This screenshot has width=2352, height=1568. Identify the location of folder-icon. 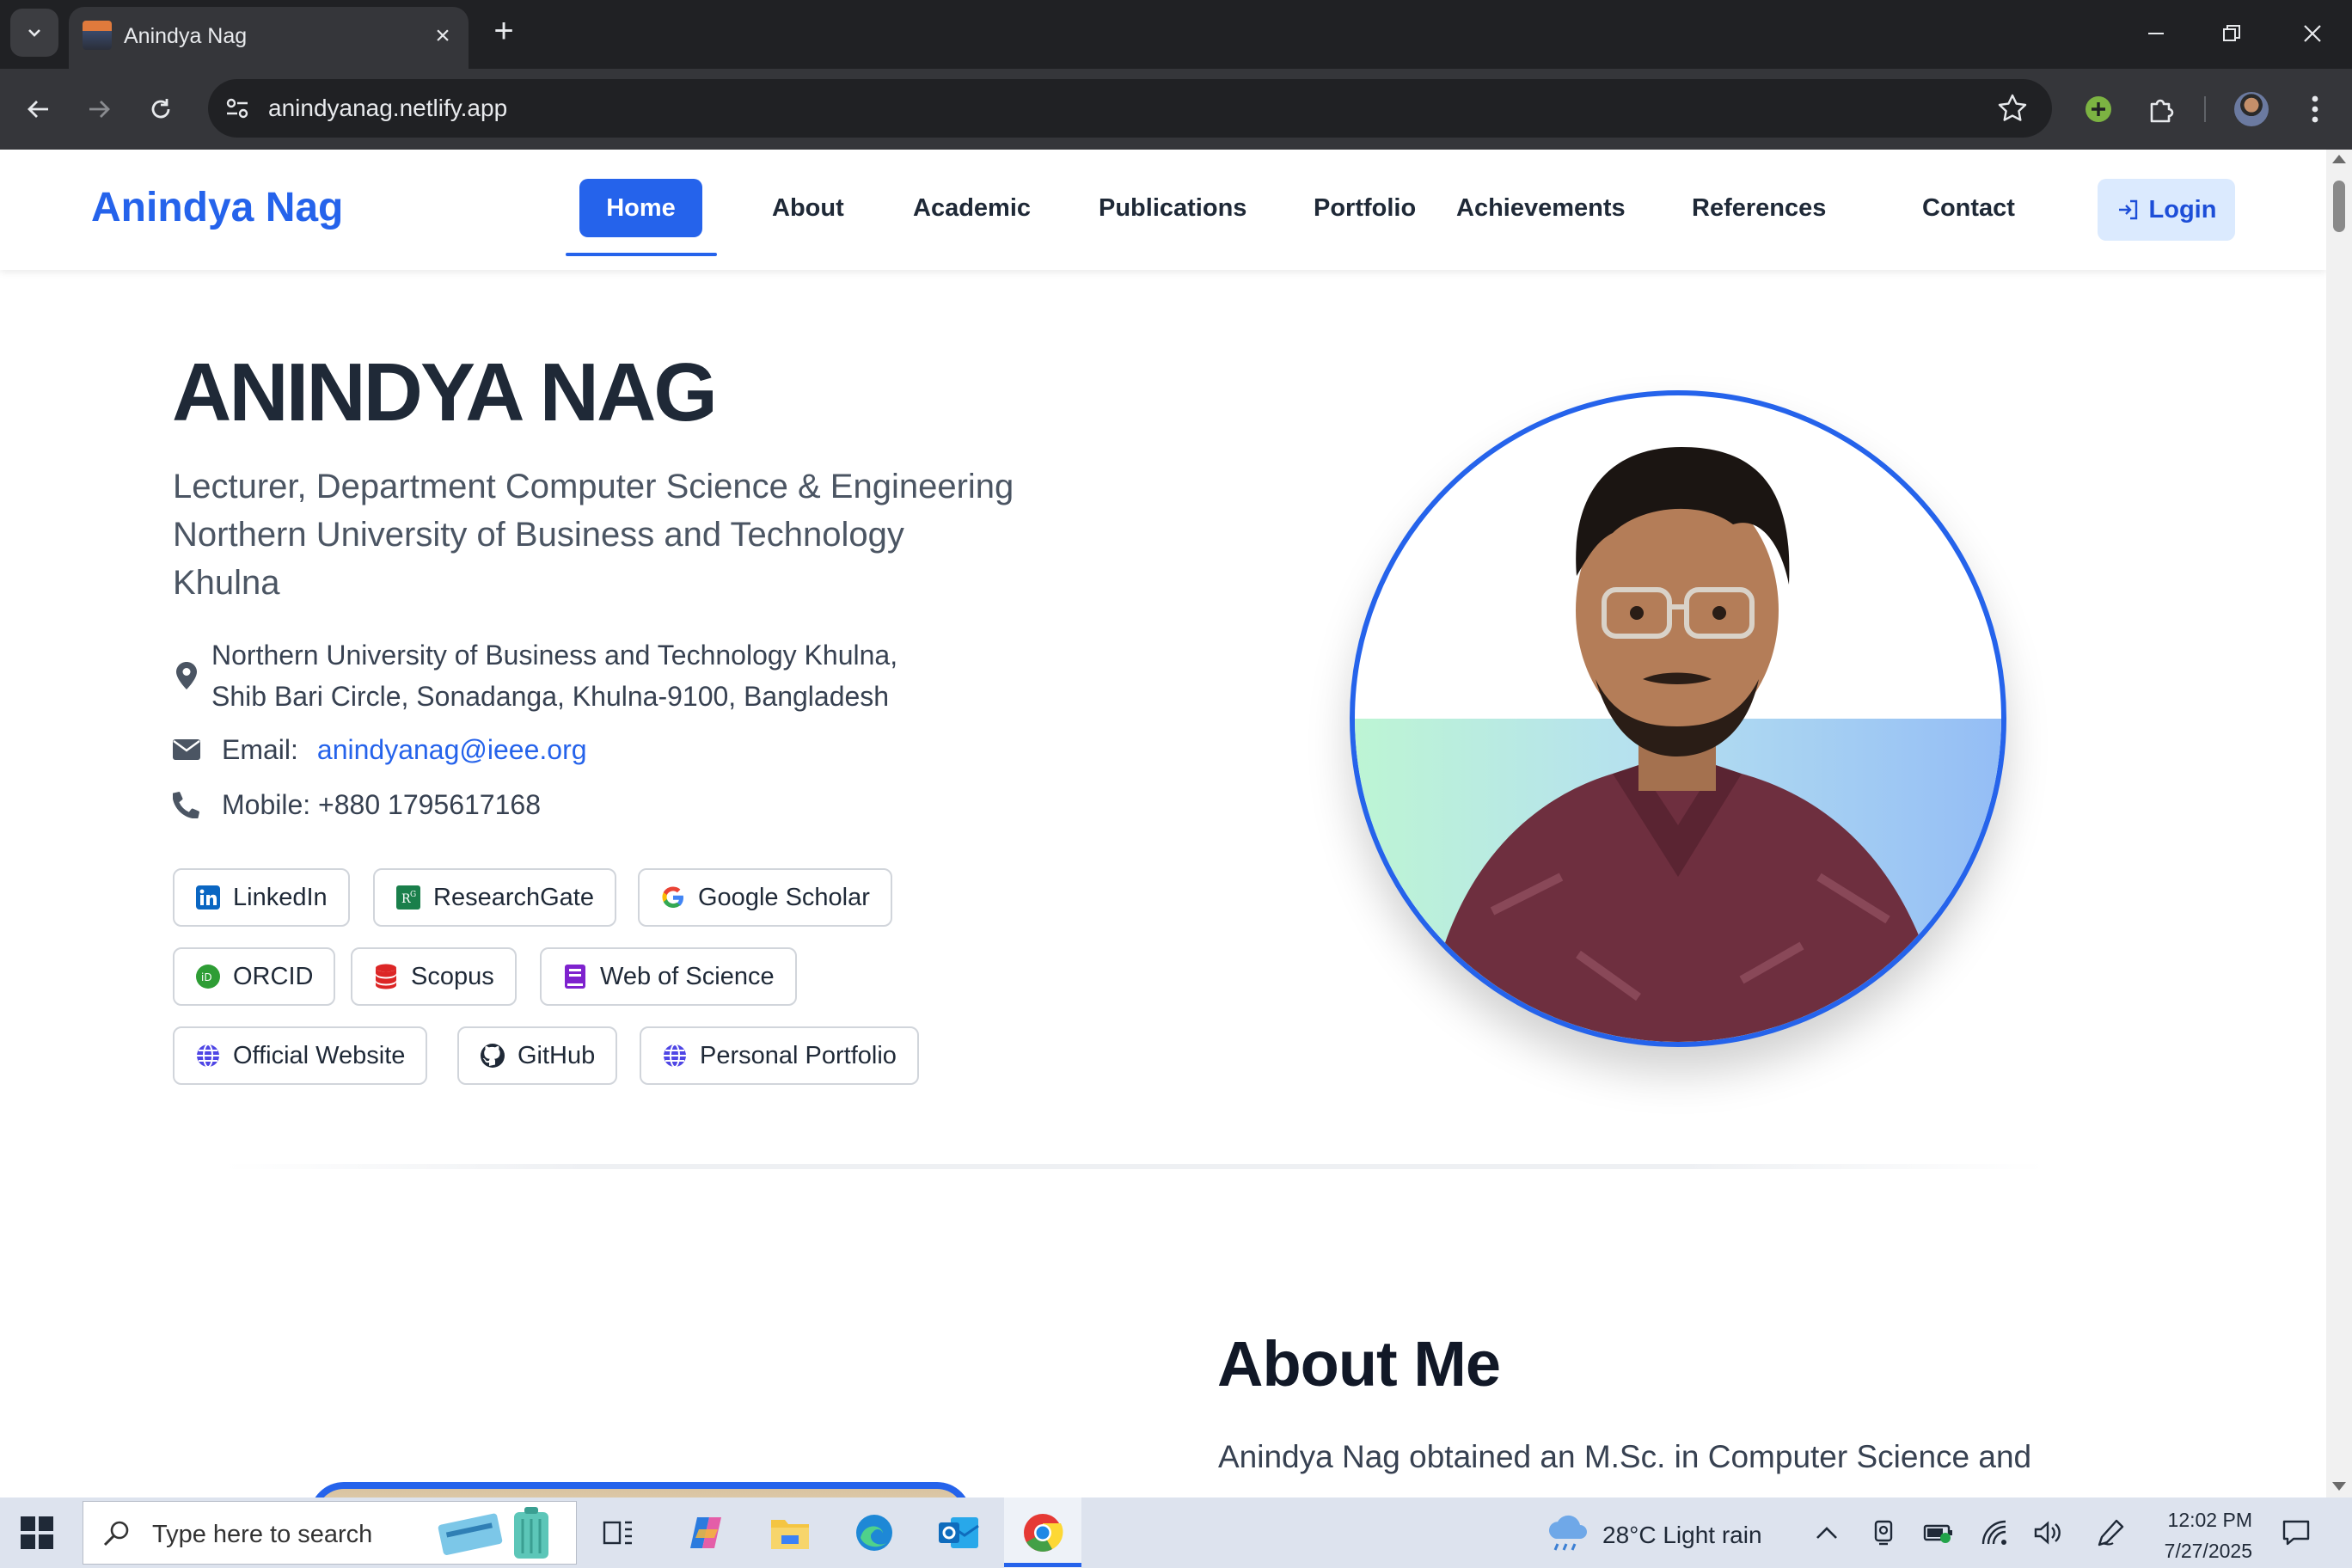
(790, 1534).